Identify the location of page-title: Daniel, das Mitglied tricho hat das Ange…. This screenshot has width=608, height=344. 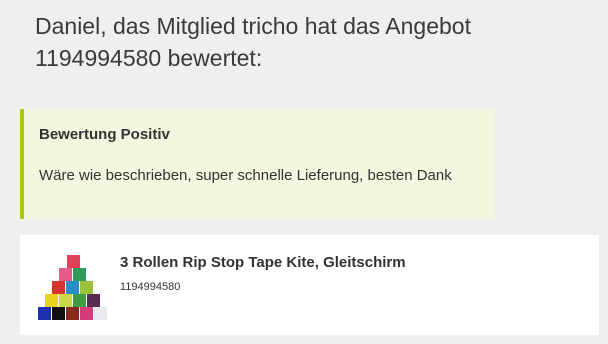
(253, 42).